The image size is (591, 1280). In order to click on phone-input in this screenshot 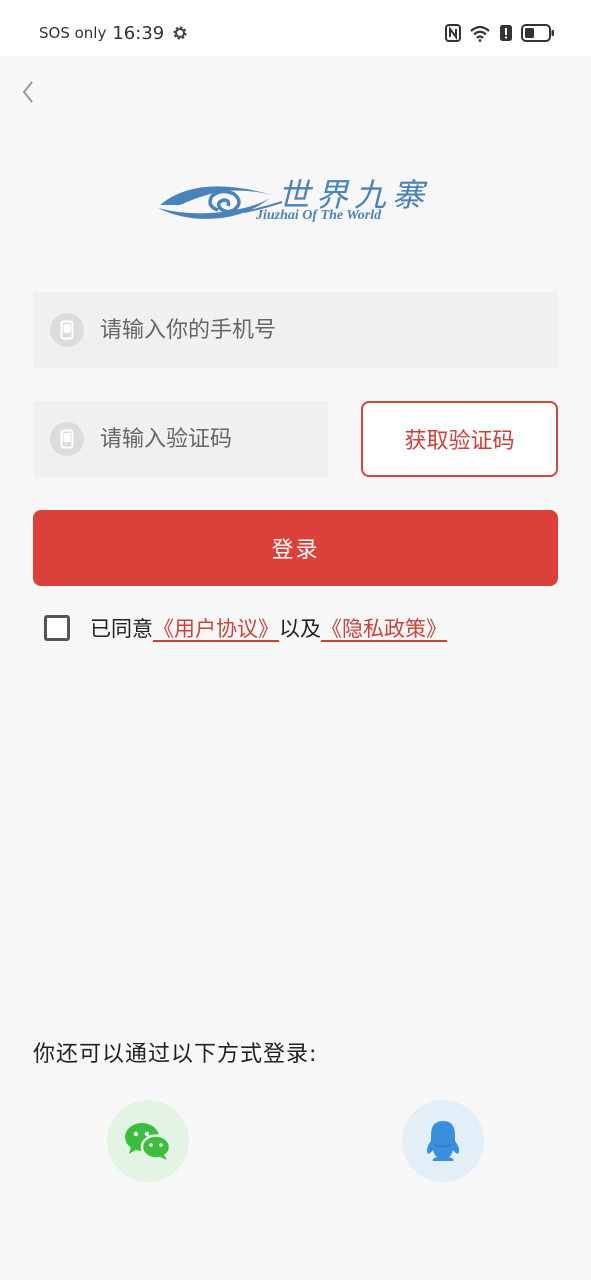, I will do `click(329, 330)`.